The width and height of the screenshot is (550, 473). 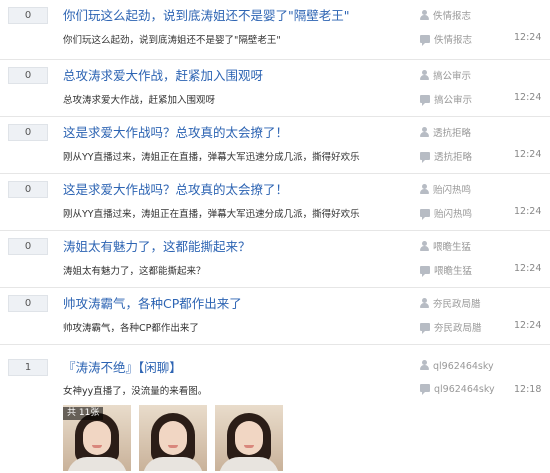 What do you see at coordinates (157, 245) in the screenshot?
I see `thread-title-link: 涛姐太有魅力了，这都能撕起来？` at bounding box center [157, 245].